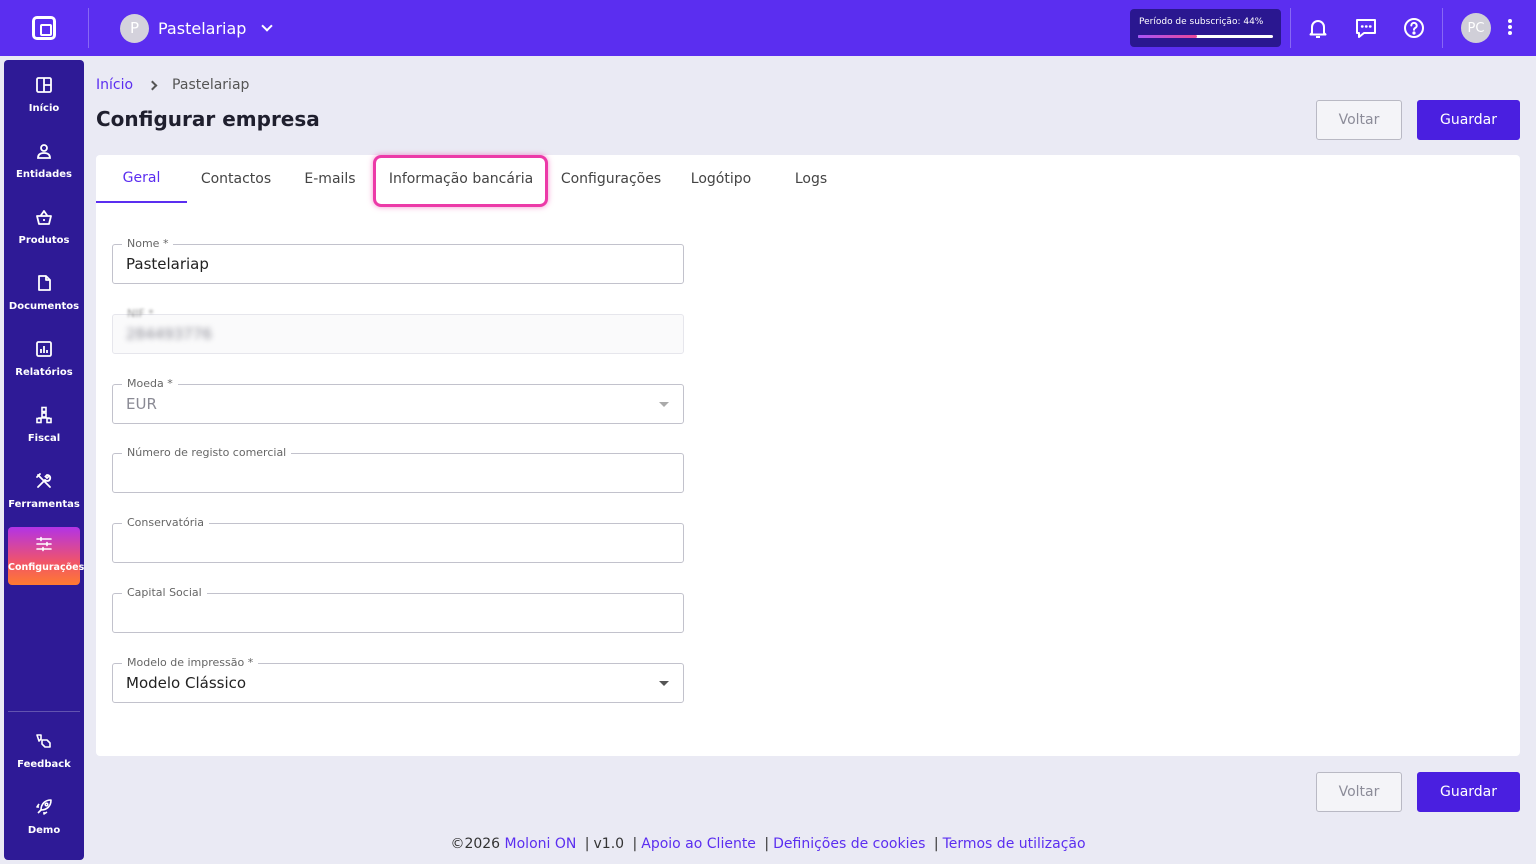  I want to click on capital-social-field: Capital Social, so click(398, 609).